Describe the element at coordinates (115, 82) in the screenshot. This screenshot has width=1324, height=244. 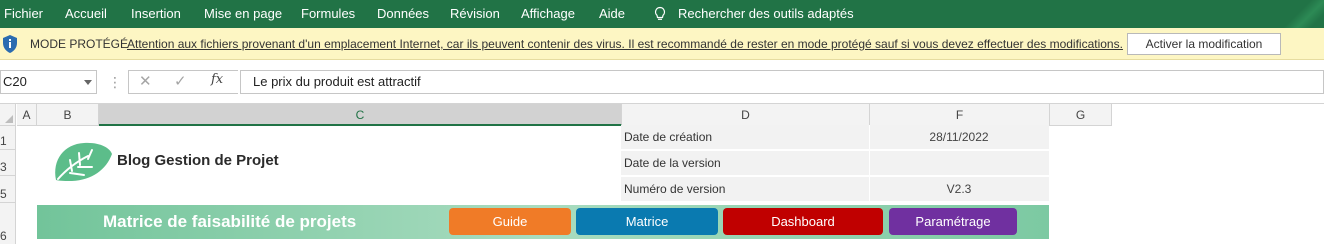
I see `more-options-icon: ⋮` at that location.